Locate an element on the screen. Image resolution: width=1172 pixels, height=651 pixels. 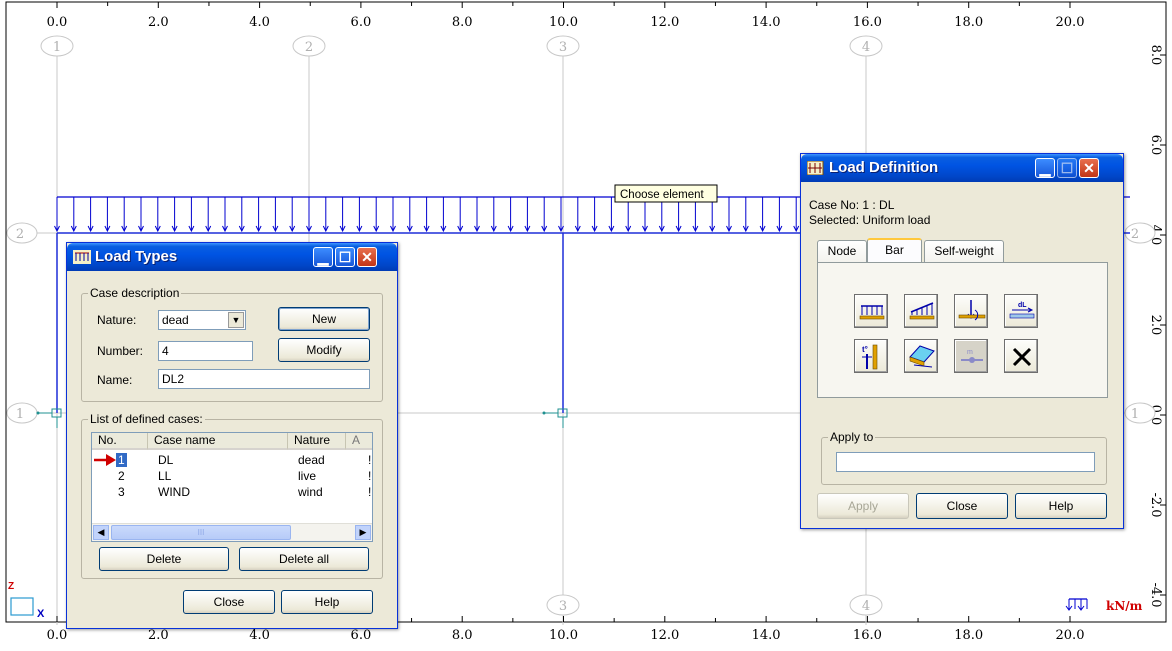
case-no: 1 is located at coordinates (121, 460).